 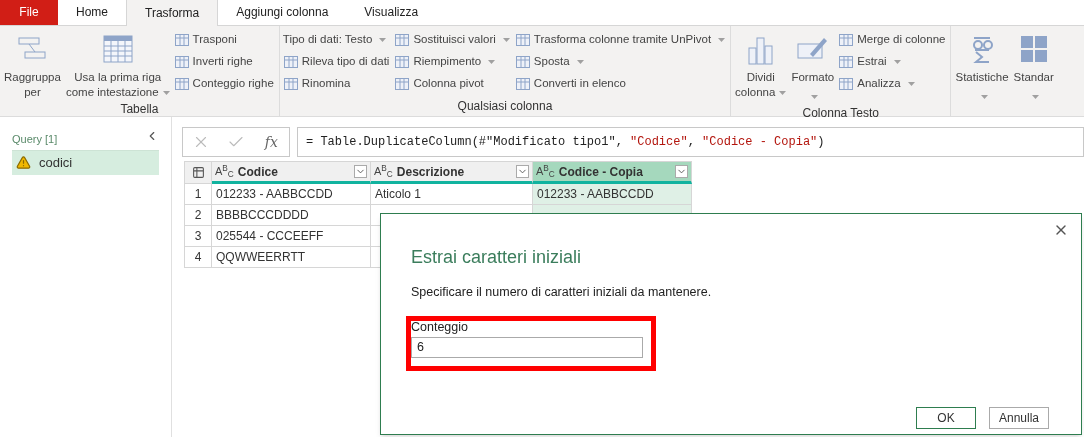 I want to click on ribbon-tab: Trasforma, so click(x=172, y=13).